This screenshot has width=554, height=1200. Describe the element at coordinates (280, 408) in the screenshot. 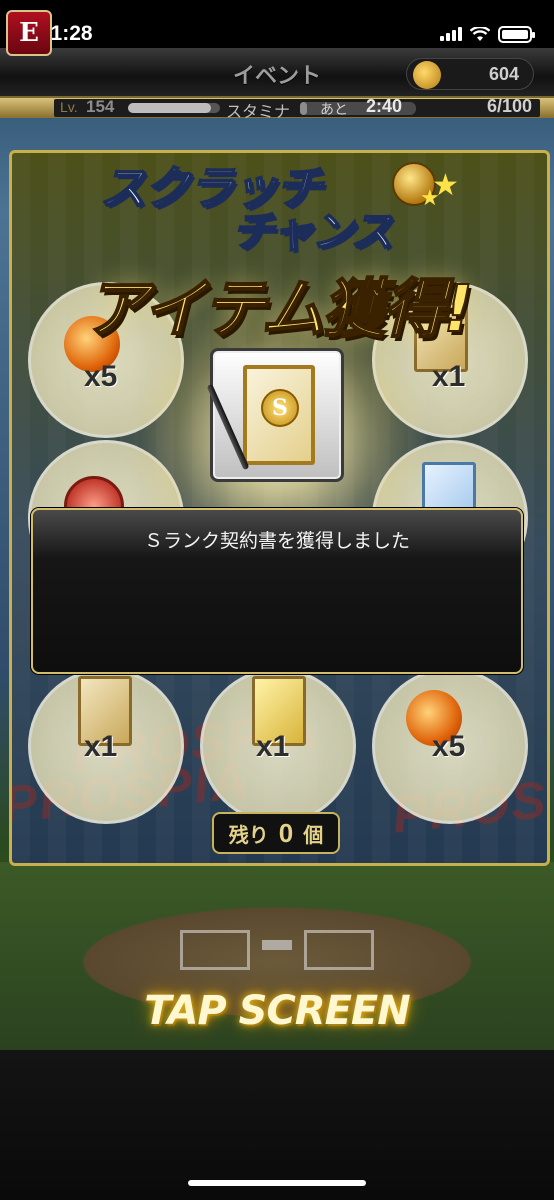

I see `s-emblem-icon: S` at that location.